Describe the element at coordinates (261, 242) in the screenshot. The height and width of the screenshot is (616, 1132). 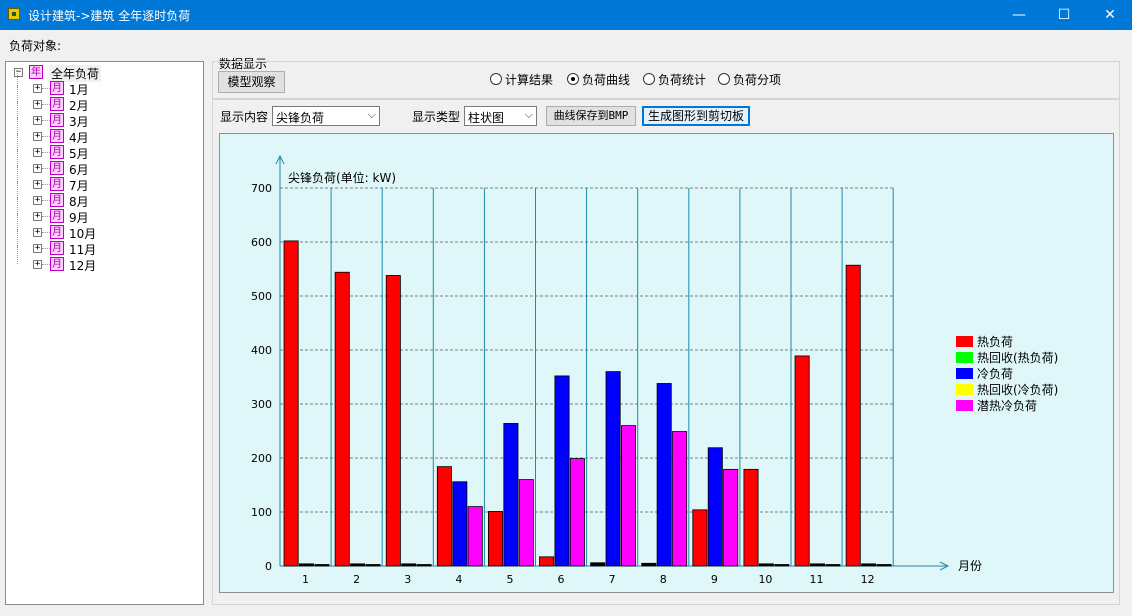
I see `y-tick-label: 600` at that location.